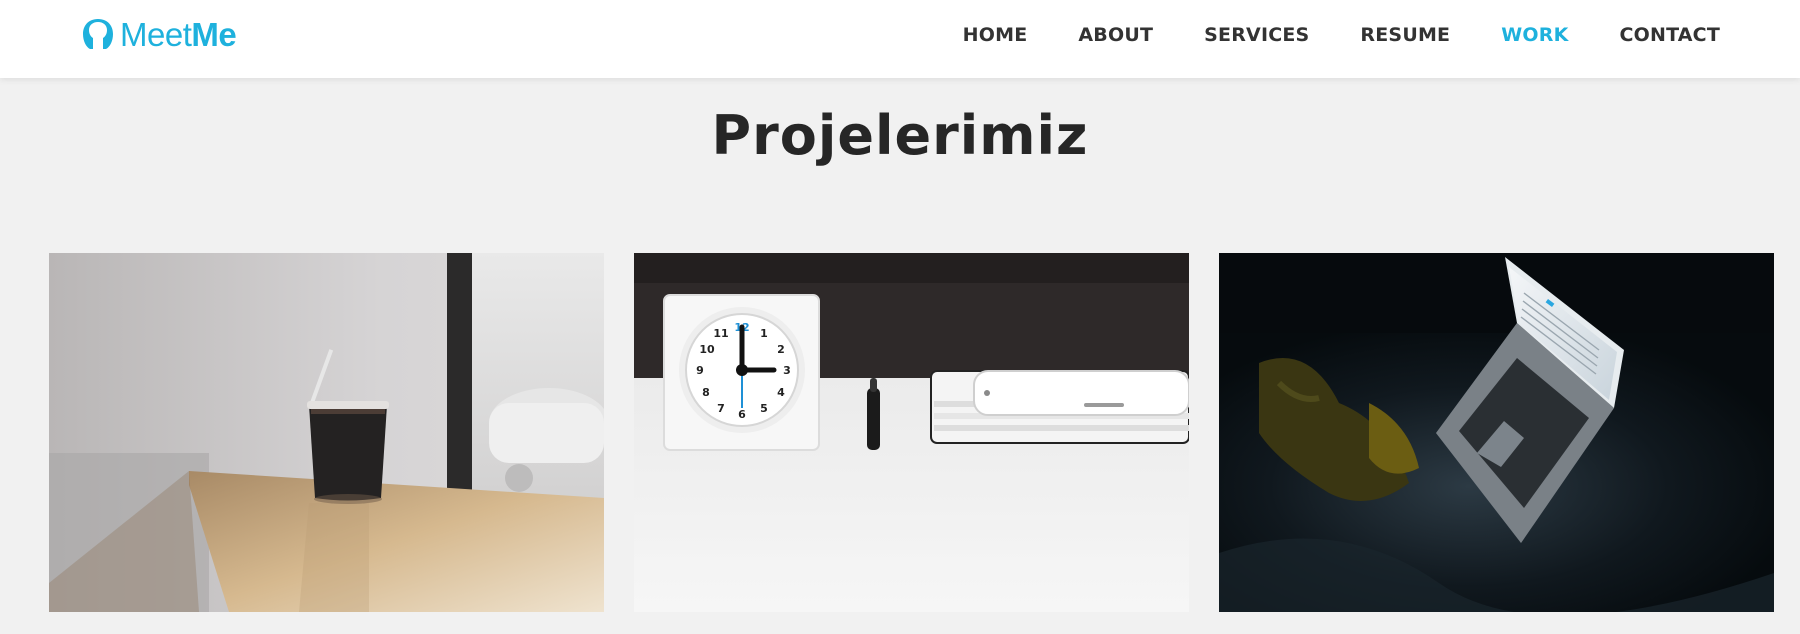 The width and height of the screenshot is (1800, 634). What do you see at coordinates (214, 34) in the screenshot?
I see `brand-name-bold: Me` at bounding box center [214, 34].